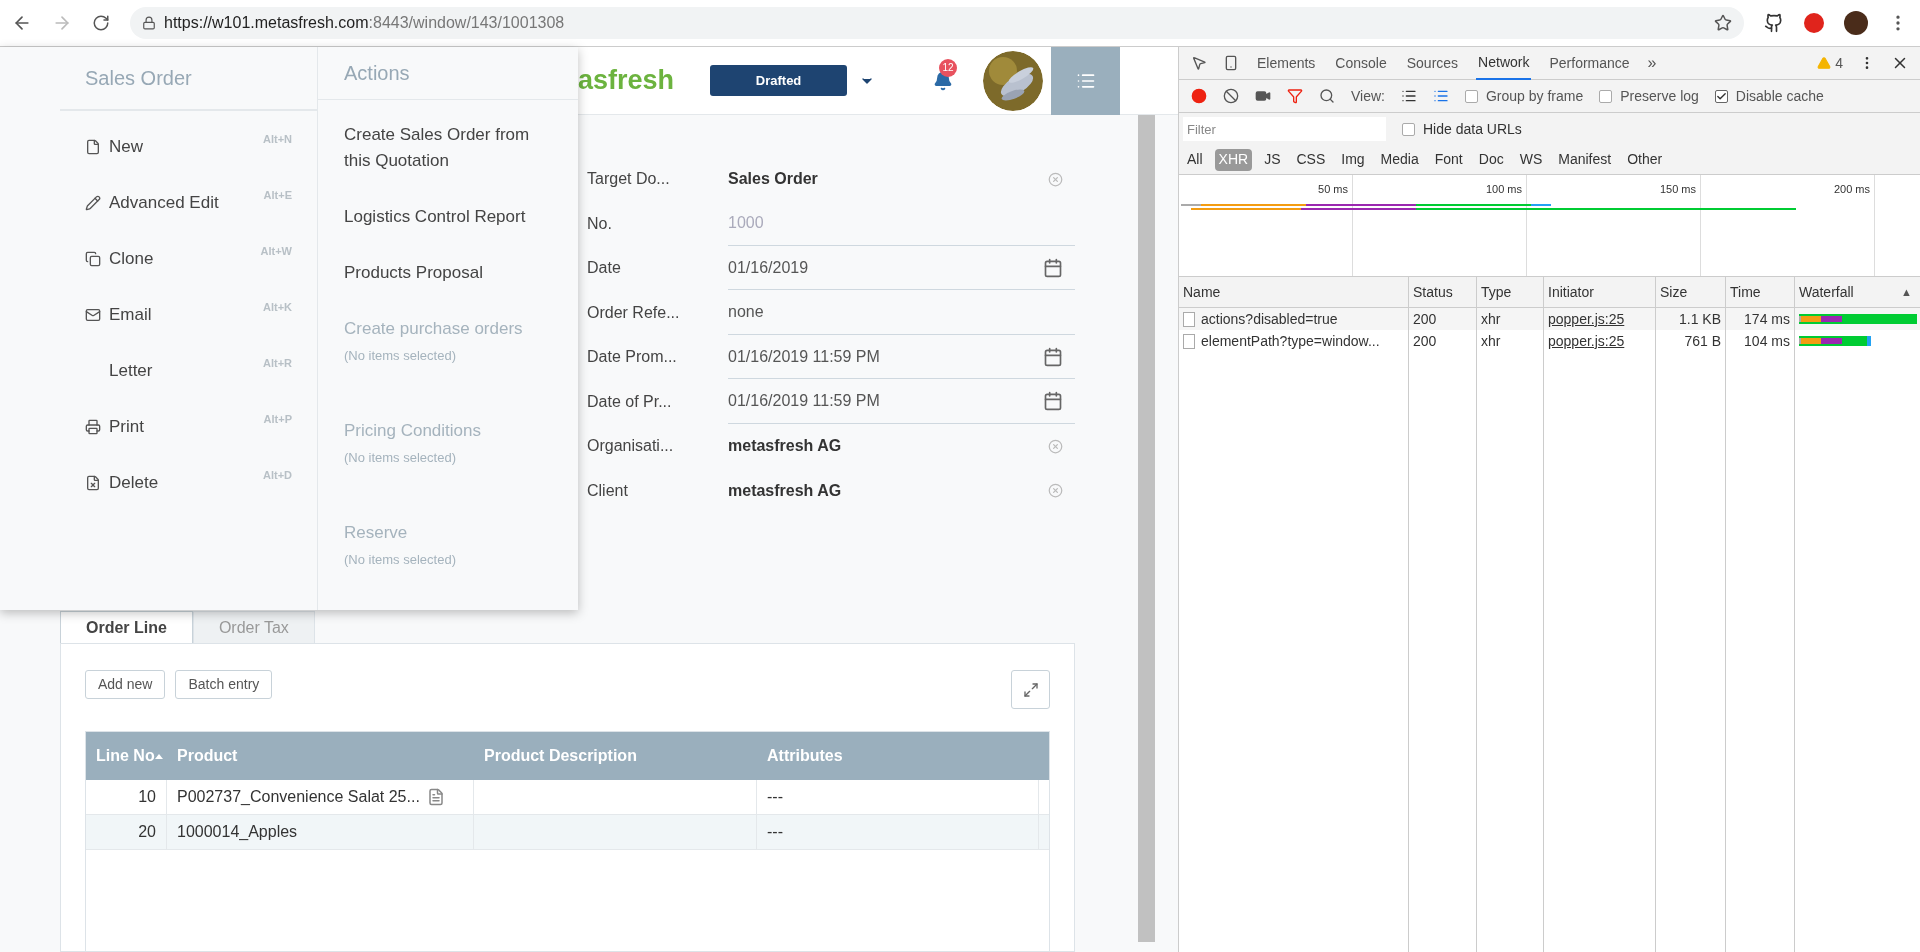  Describe the element at coordinates (1030, 689) in the screenshot. I see `expand-button` at that location.